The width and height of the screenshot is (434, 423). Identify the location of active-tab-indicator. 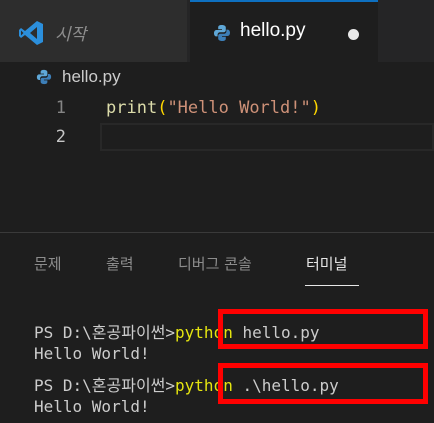
(332, 285).